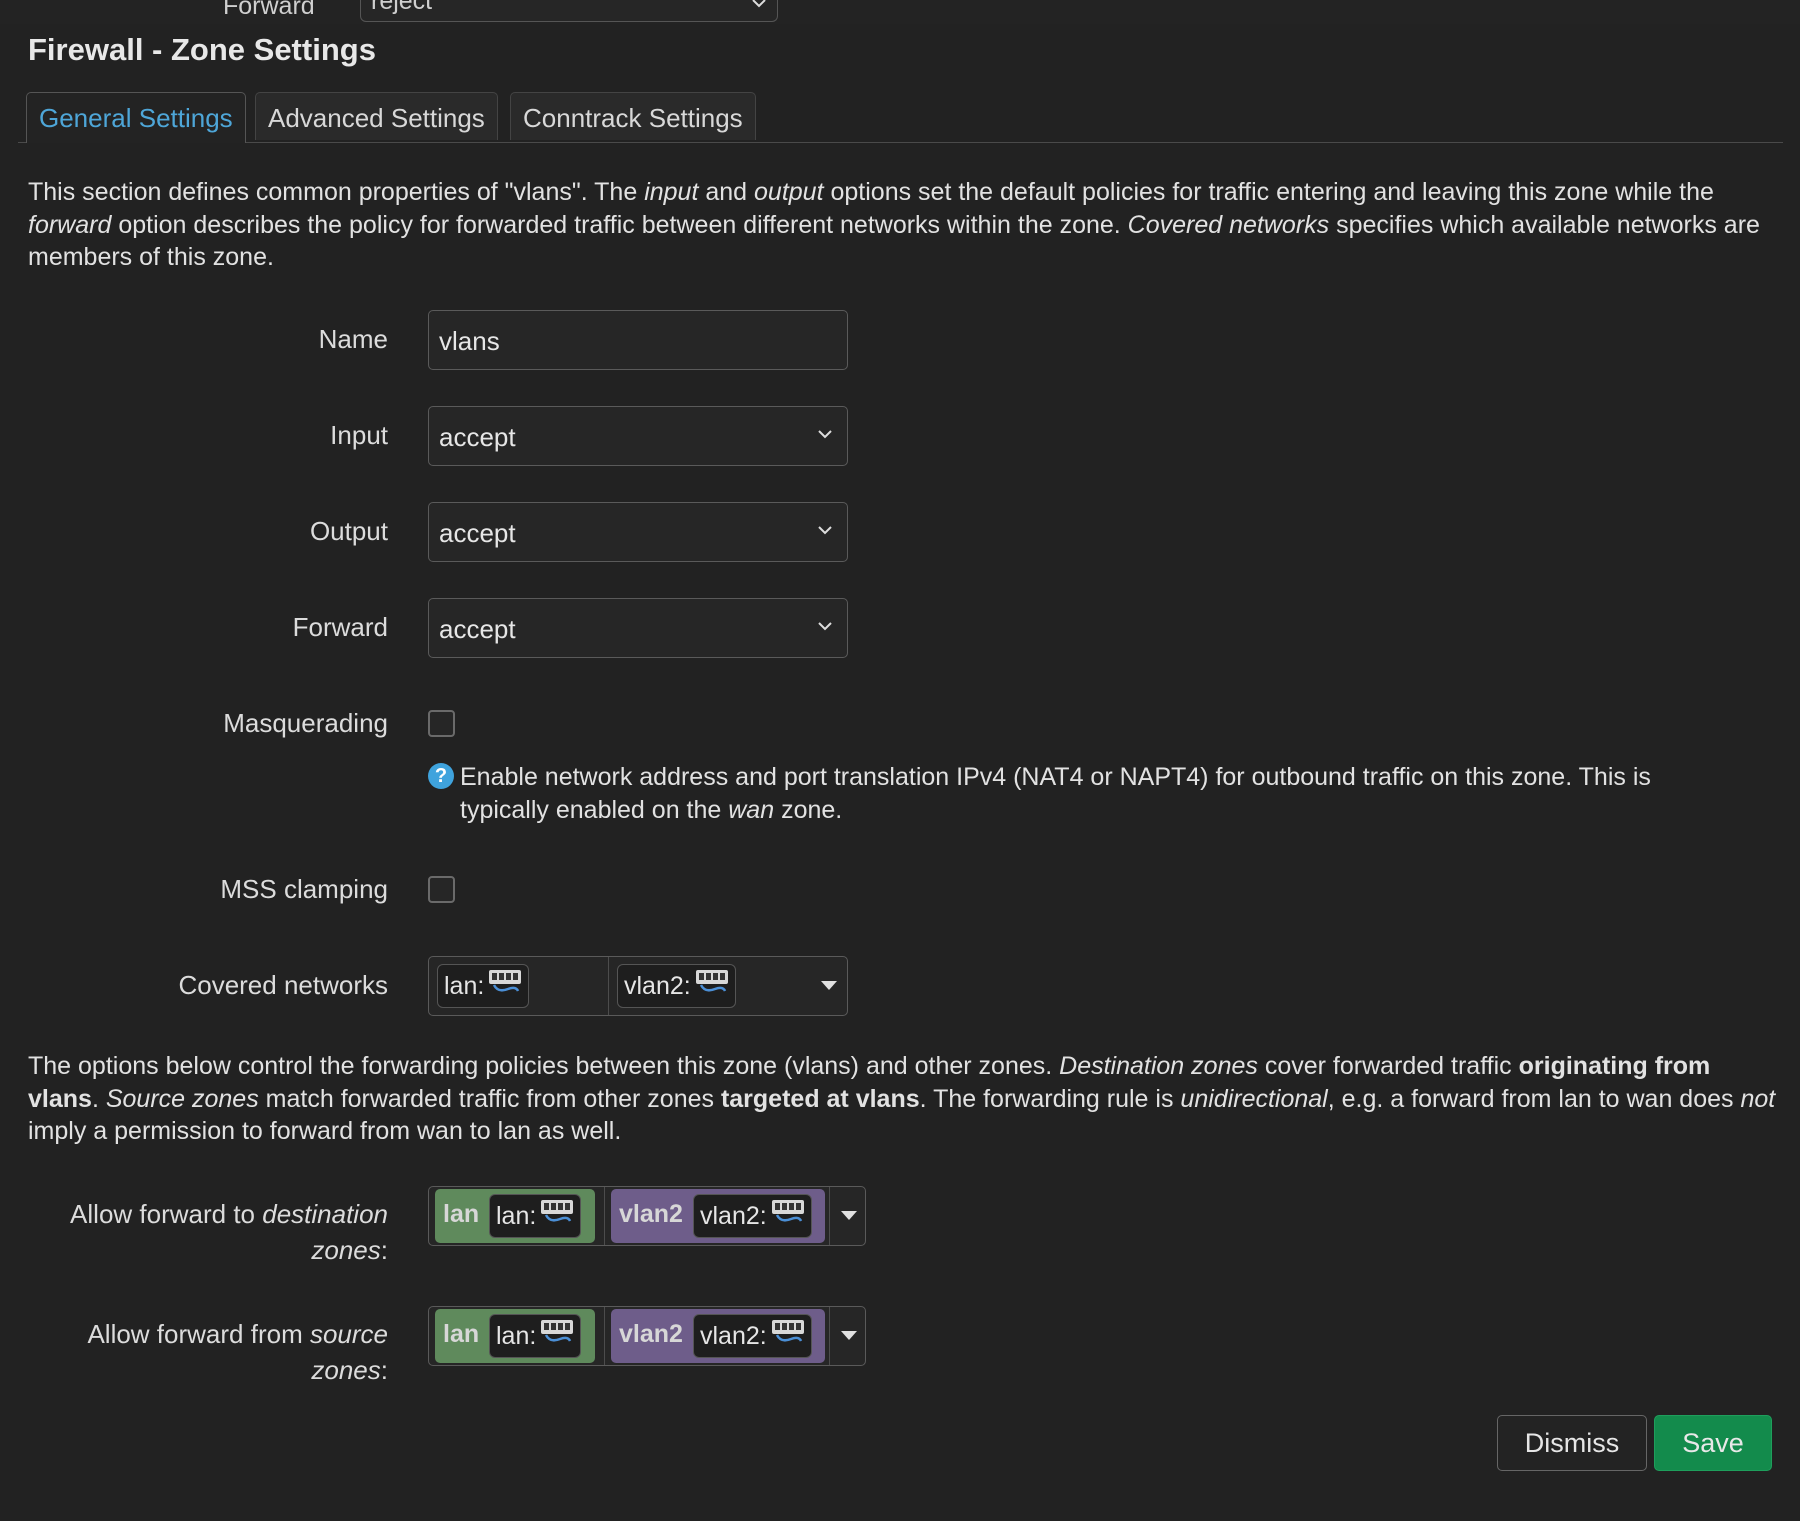 Image resolution: width=1800 pixels, height=1521 pixels. What do you see at coordinates (638, 532) in the screenshot?
I see `output-policy-select: accept` at bounding box center [638, 532].